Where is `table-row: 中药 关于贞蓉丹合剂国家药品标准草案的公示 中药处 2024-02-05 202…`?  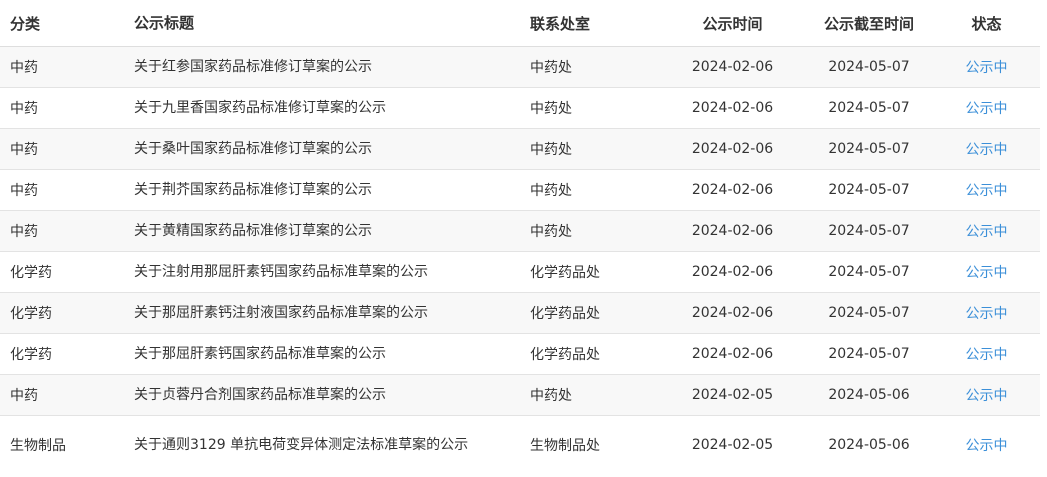
table-row: 中药 关于贞蓉丹合剂国家药品标准草案的公示 中药处 2024-02-05 202… is located at coordinates (520, 395).